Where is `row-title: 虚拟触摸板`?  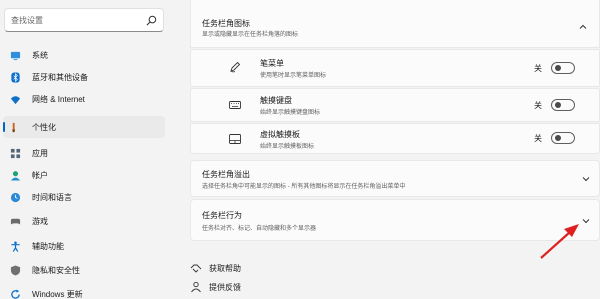
row-title: 虚拟触摸板 is located at coordinates (280, 134).